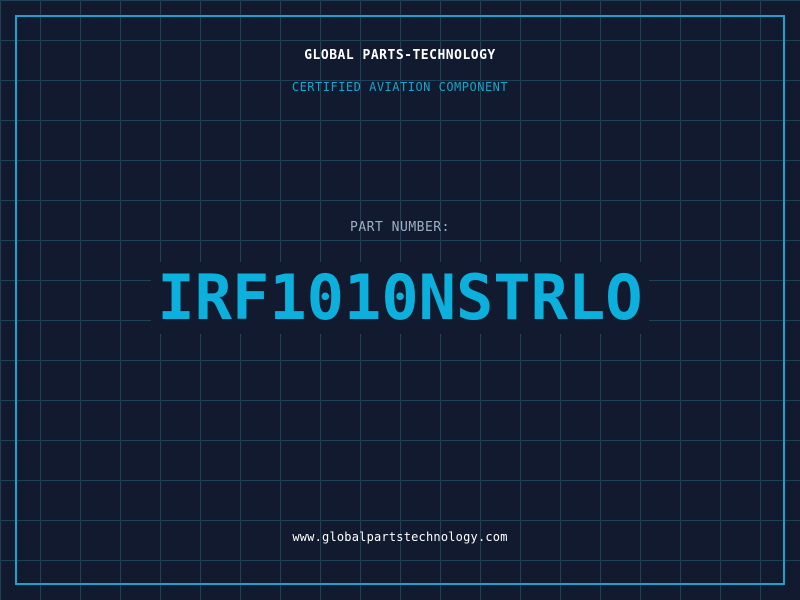 The image size is (800, 600). I want to click on part-number-container: IRF1010NSTRLO, so click(400, 298).